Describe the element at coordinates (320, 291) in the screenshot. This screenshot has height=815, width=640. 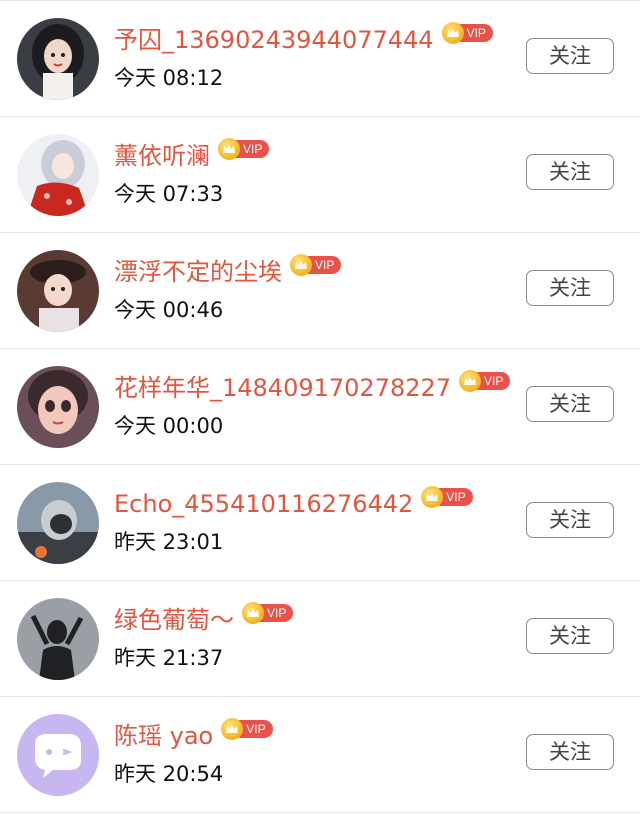
I see `list-item: 漂浮不定的尘埃 VIP 今天 00:46 关注` at that location.